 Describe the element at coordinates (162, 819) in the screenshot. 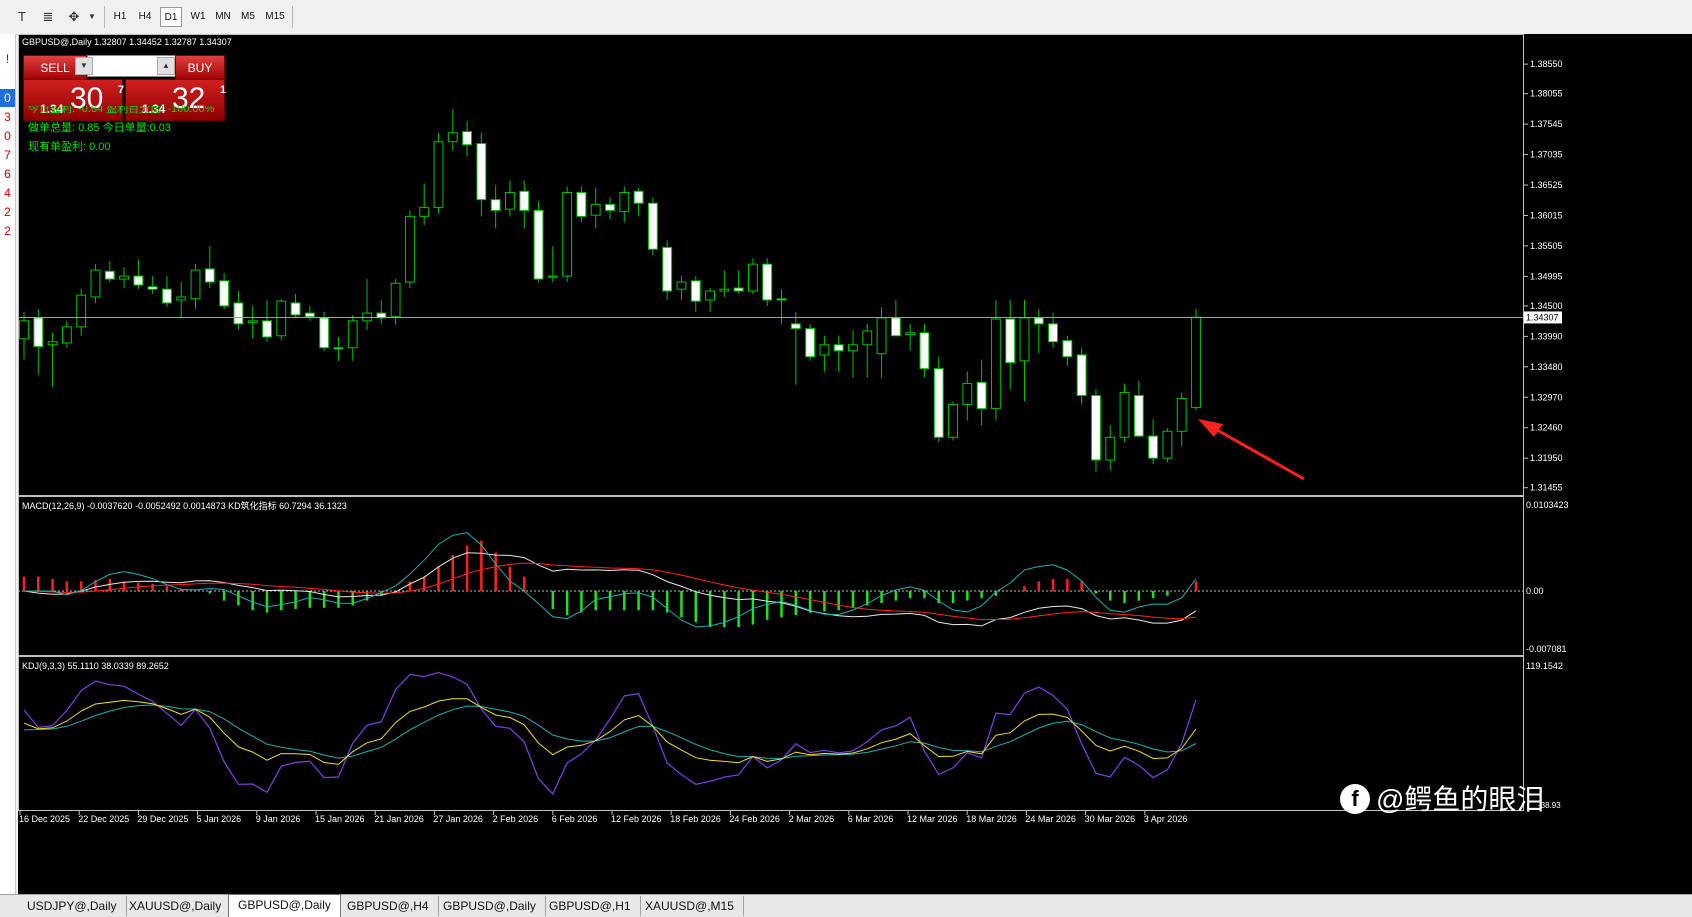

I see `date-tick-label: 29 Dec 2025` at that location.